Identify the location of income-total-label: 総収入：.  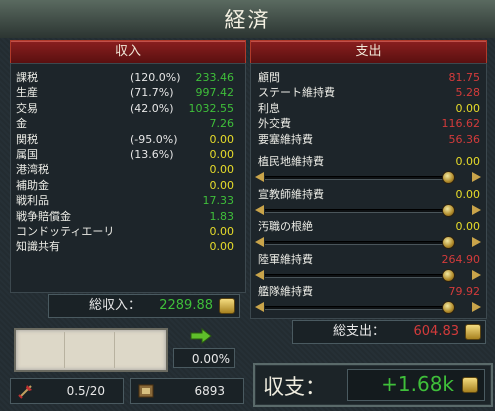
(115, 305).